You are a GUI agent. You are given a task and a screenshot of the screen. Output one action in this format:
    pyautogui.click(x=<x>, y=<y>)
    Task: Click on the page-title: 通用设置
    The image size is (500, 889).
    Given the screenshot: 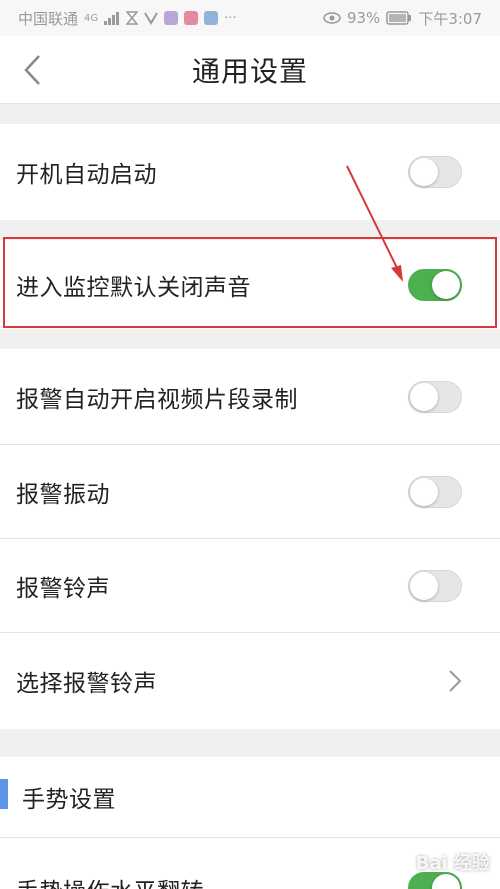 What is the action you would take?
    pyautogui.click(x=249, y=71)
    